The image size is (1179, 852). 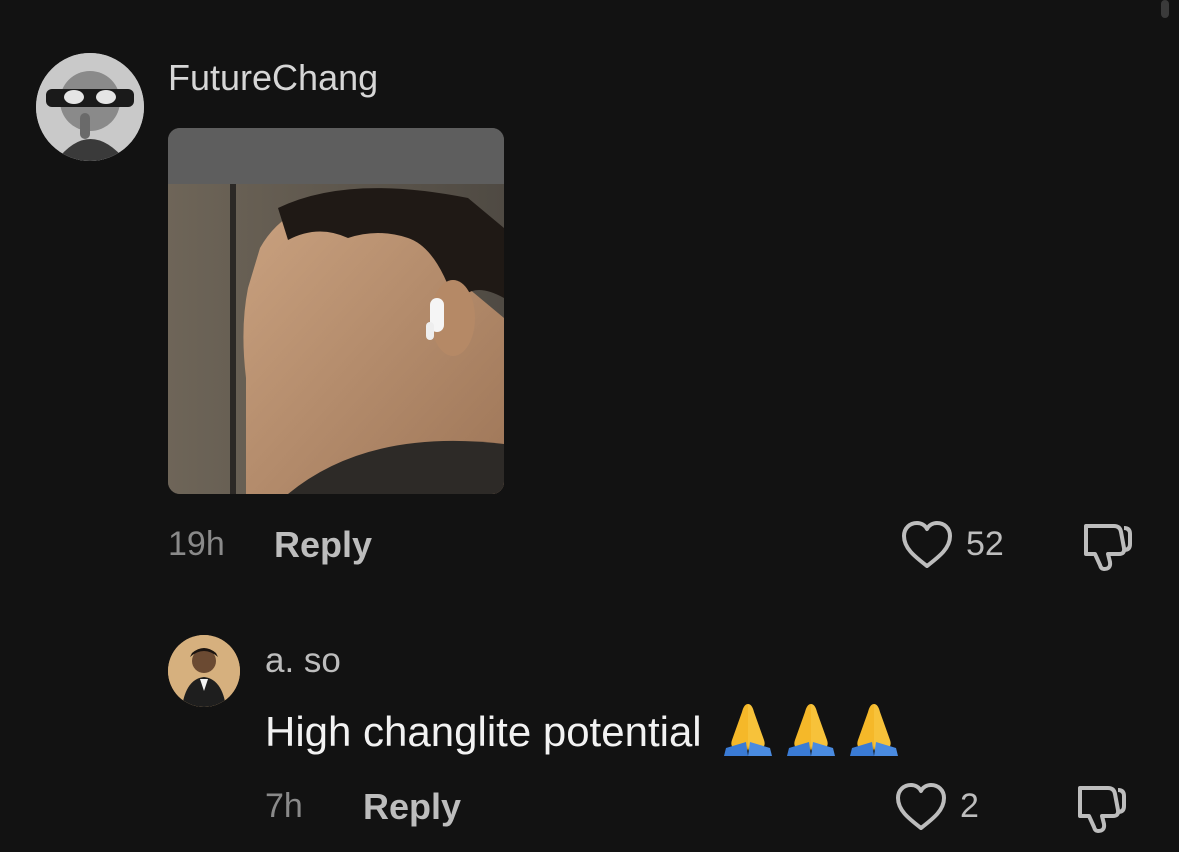 I want to click on like-count: 2, so click(x=969, y=806).